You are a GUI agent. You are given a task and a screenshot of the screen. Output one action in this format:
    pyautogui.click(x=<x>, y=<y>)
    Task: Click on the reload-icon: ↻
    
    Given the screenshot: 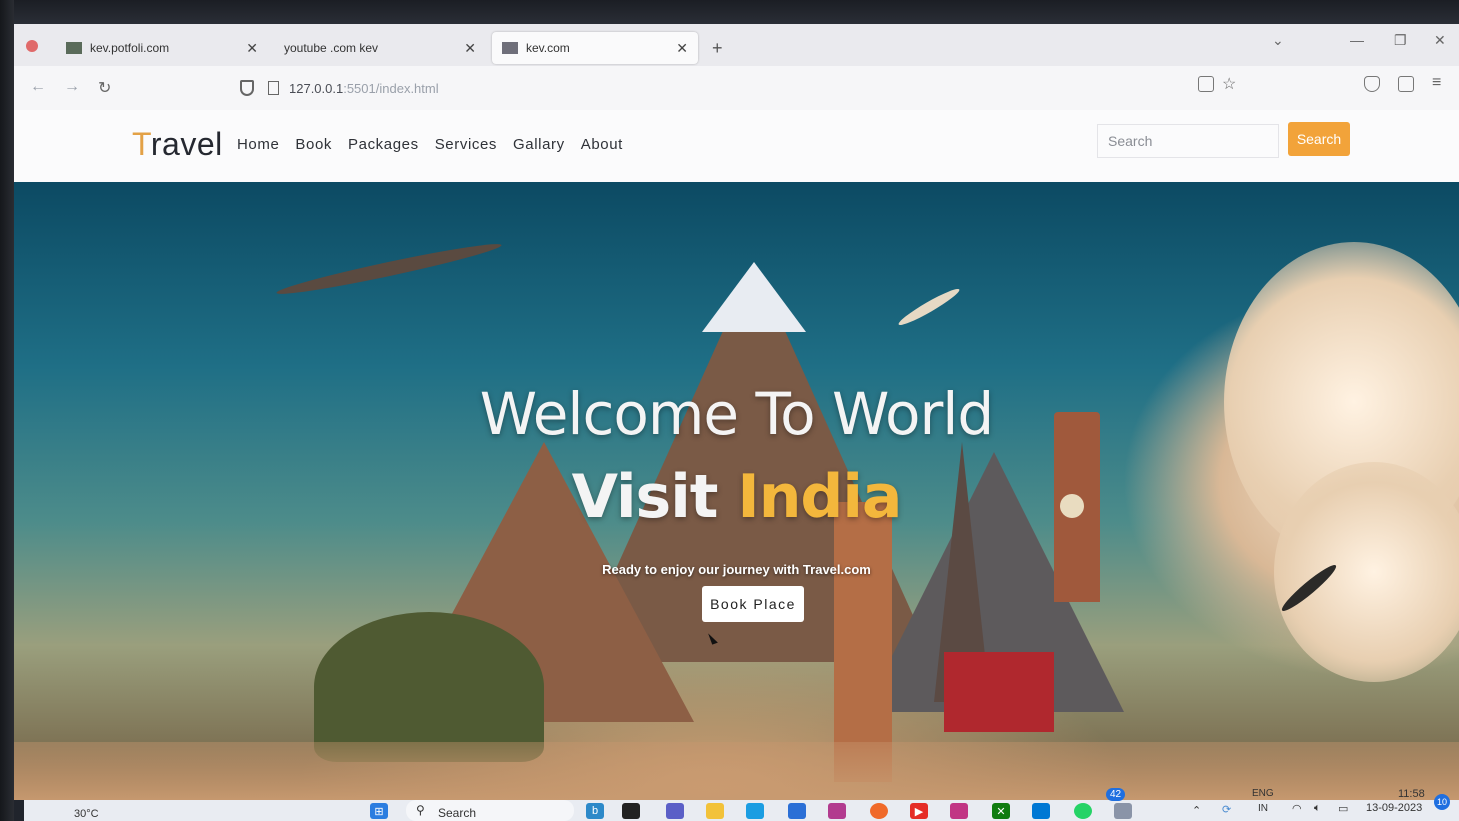 What is the action you would take?
    pyautogui.click(x=104, y=88)
    